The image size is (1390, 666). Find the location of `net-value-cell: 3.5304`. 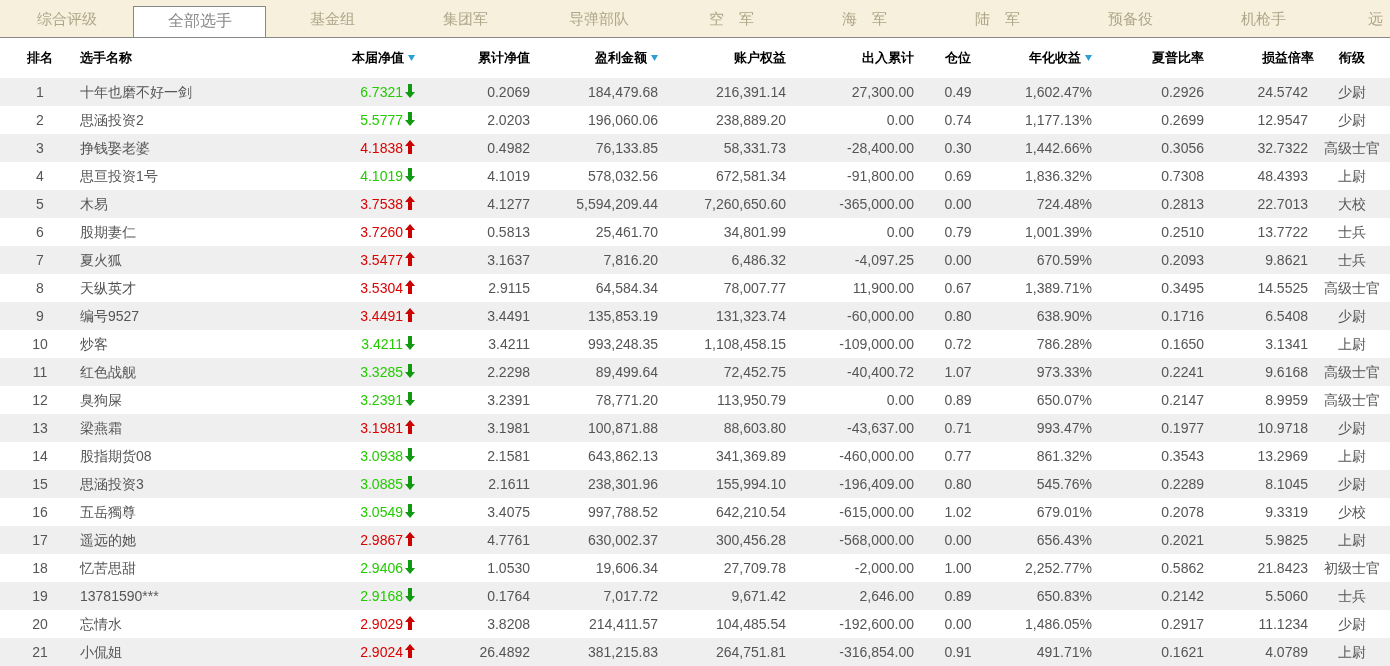

net-value-cell: 3.5304 is located at coordinates (381, 287).